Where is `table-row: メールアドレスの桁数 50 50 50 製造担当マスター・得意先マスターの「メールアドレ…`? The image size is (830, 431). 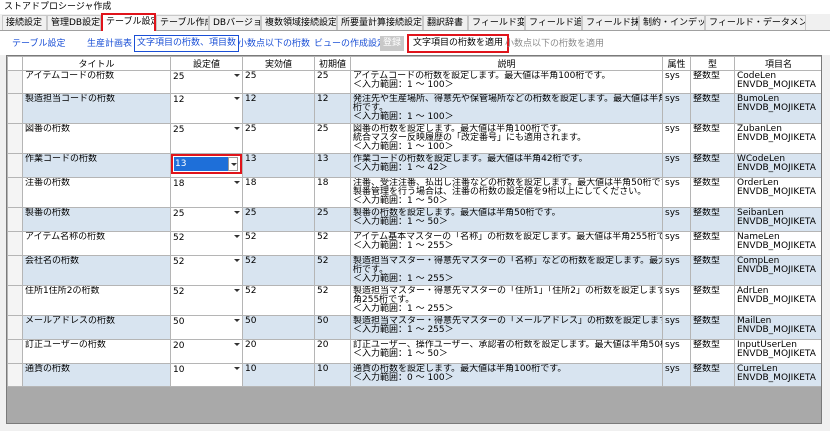 table-row: メールアドレスの桁数 50 50 50 製造担当マスター・得意先マスターの「メールアドレ… is located at coordinates (414, 327).